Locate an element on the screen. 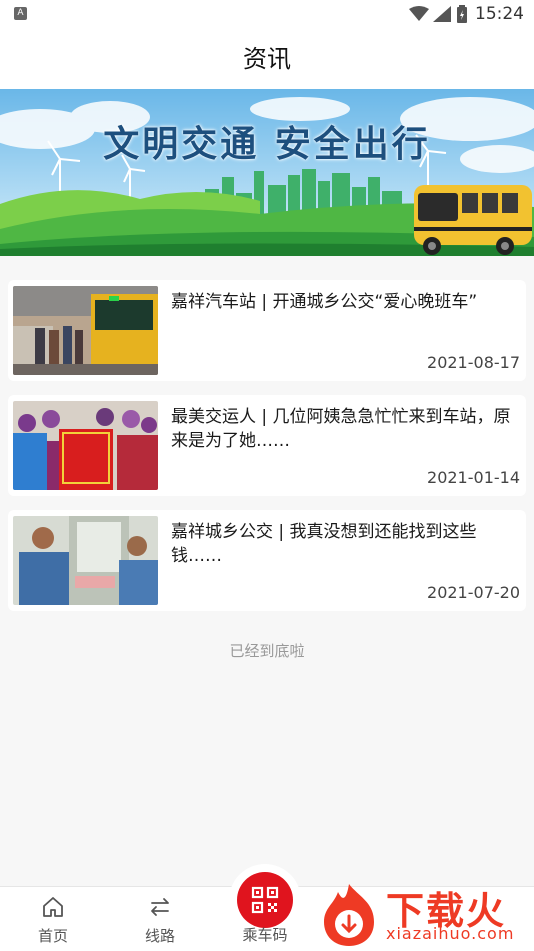  status-bar-right: 15:24 is located at coordinates (466, 14).